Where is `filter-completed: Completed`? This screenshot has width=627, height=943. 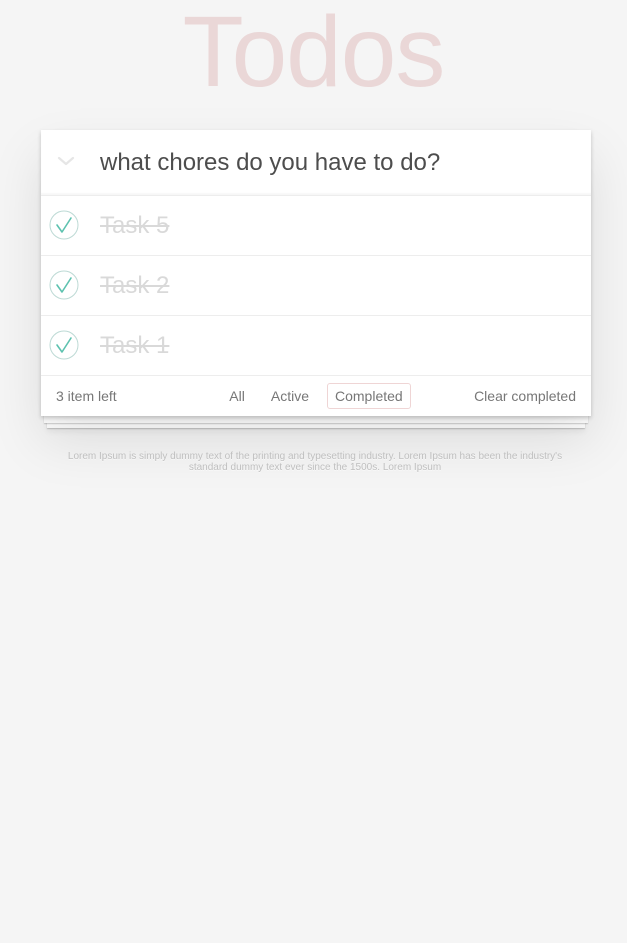
filter-completed: Completed is located at coordinates (368, 396).